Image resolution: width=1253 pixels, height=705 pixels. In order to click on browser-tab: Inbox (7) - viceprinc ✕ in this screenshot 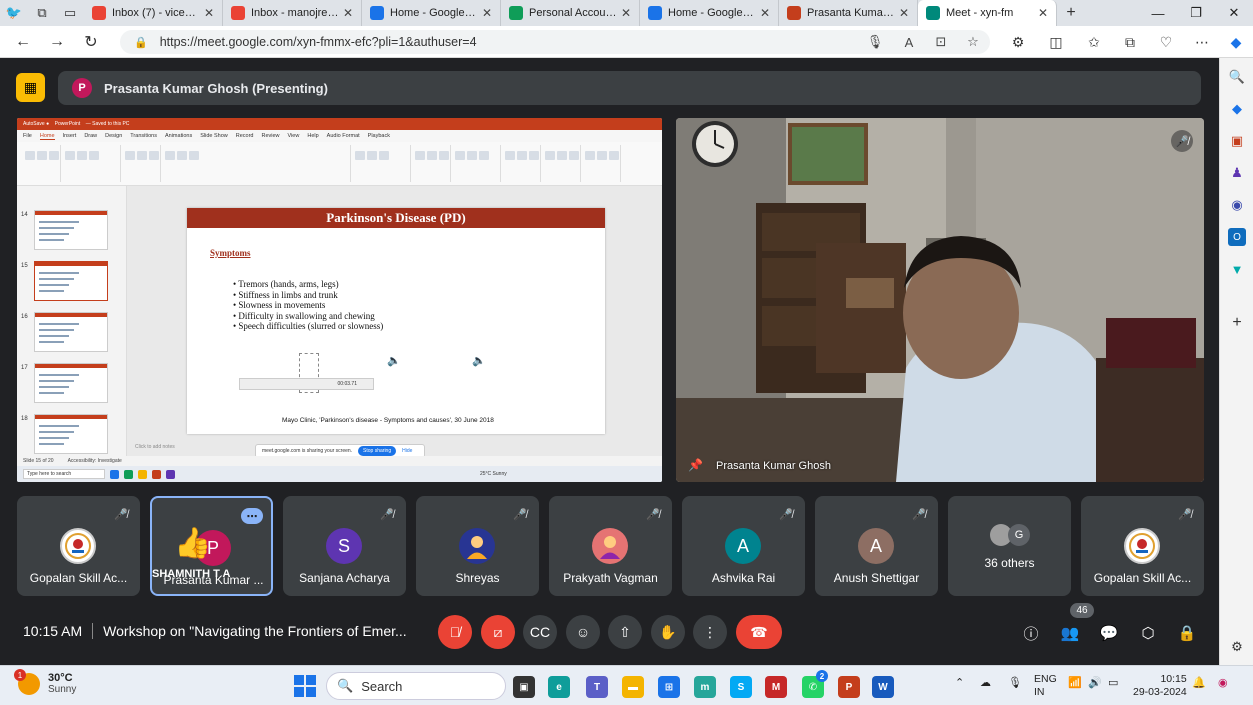, I will do `click(153, 13)`.